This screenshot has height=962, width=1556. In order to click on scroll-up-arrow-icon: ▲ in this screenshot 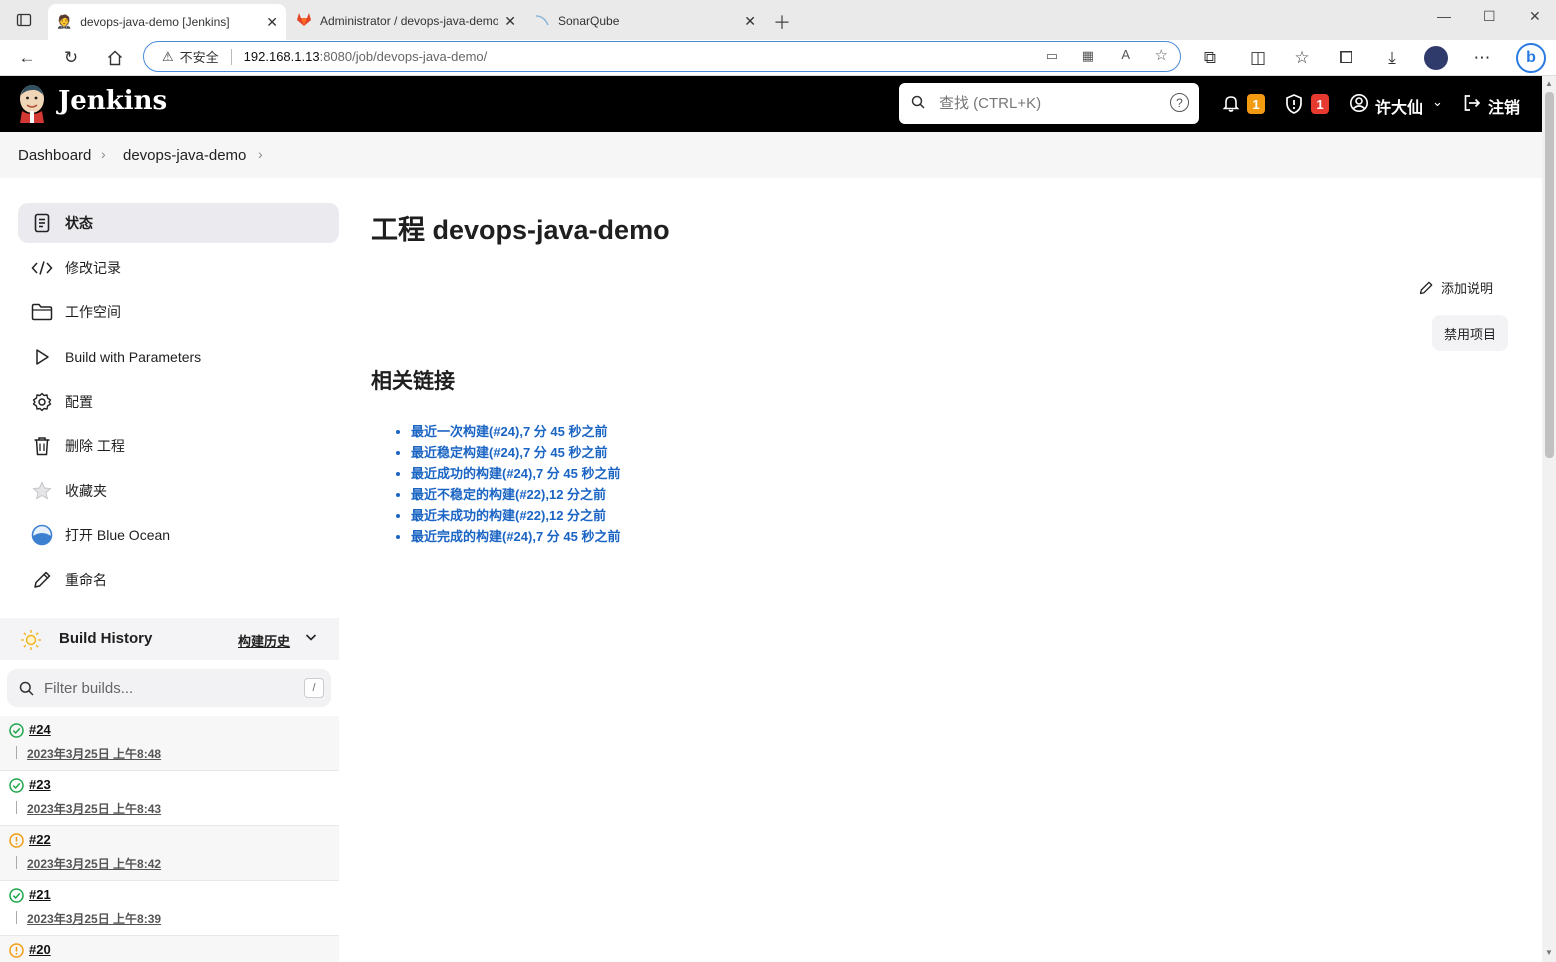, I will do `click(1549, 83)`.